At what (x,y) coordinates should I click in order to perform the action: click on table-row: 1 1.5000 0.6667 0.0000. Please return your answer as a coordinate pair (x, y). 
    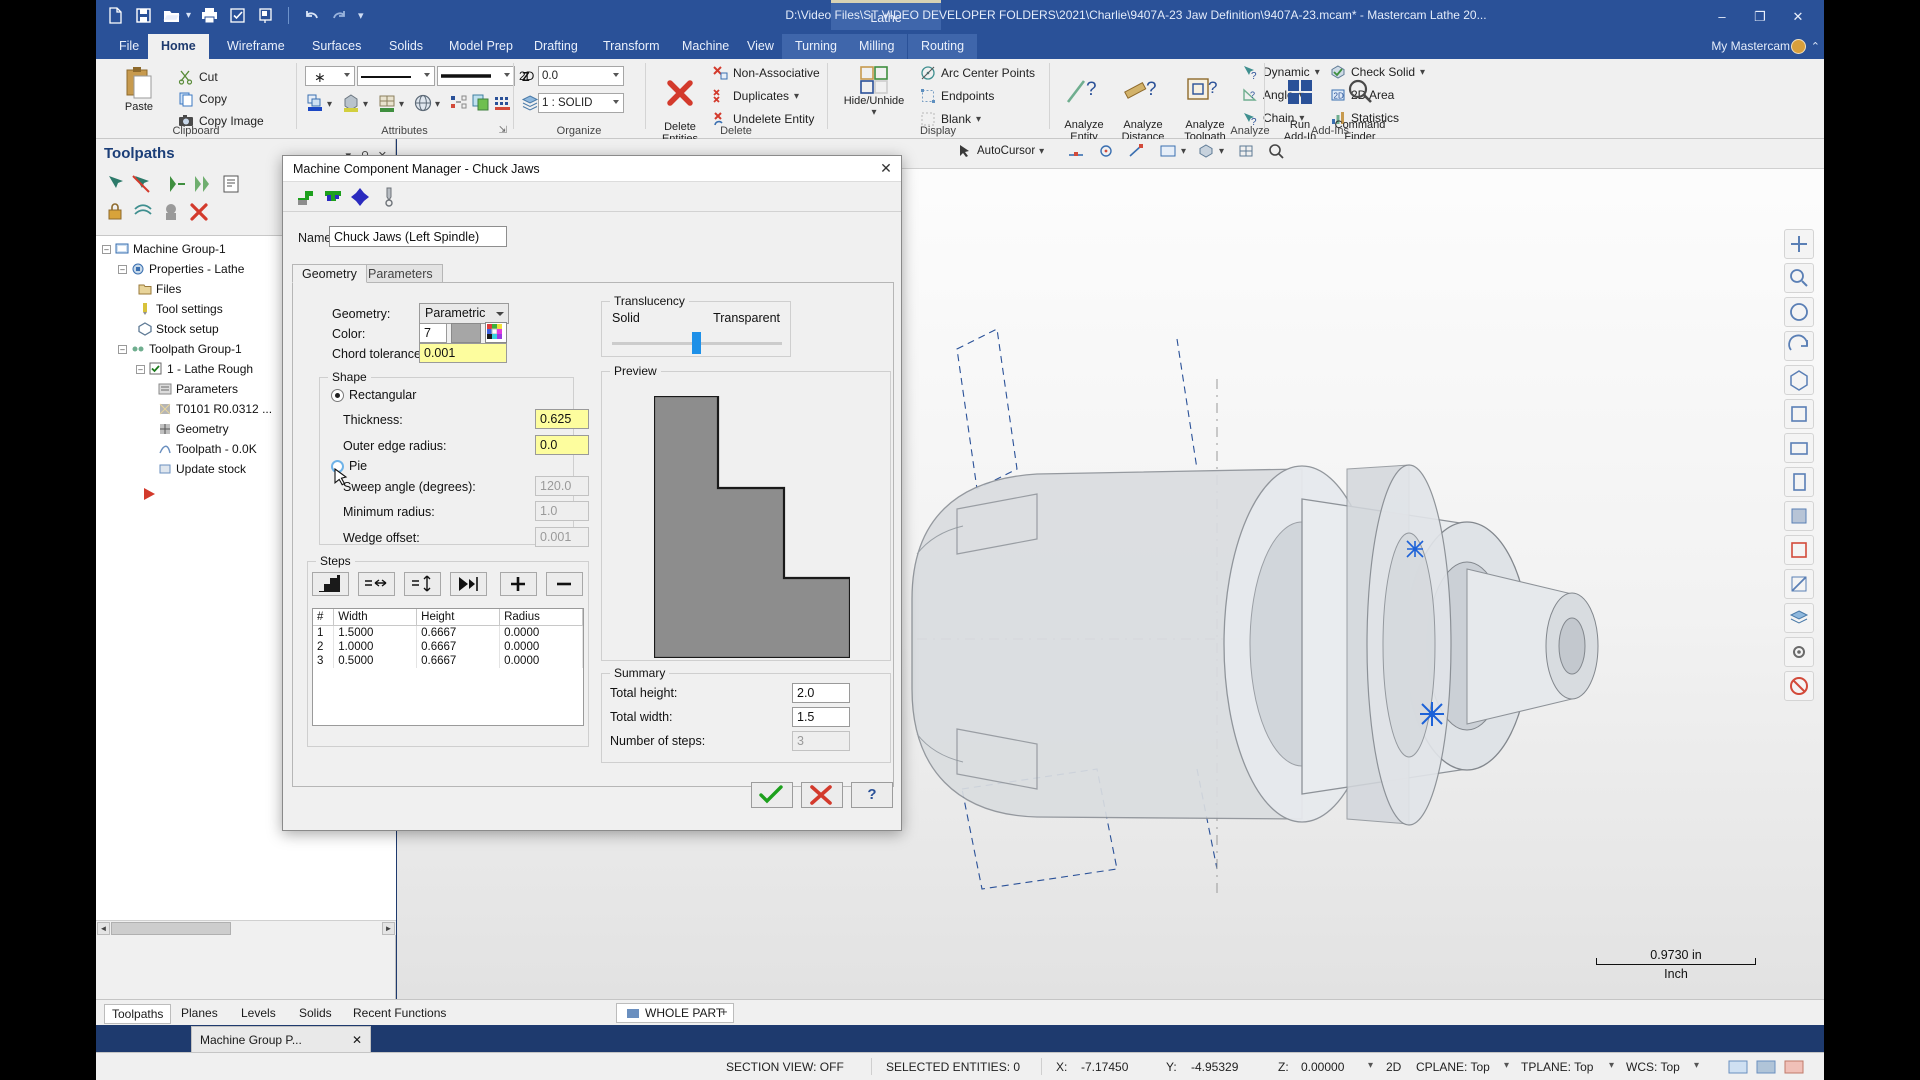
    Looking at the image, I should click on (448, 632).